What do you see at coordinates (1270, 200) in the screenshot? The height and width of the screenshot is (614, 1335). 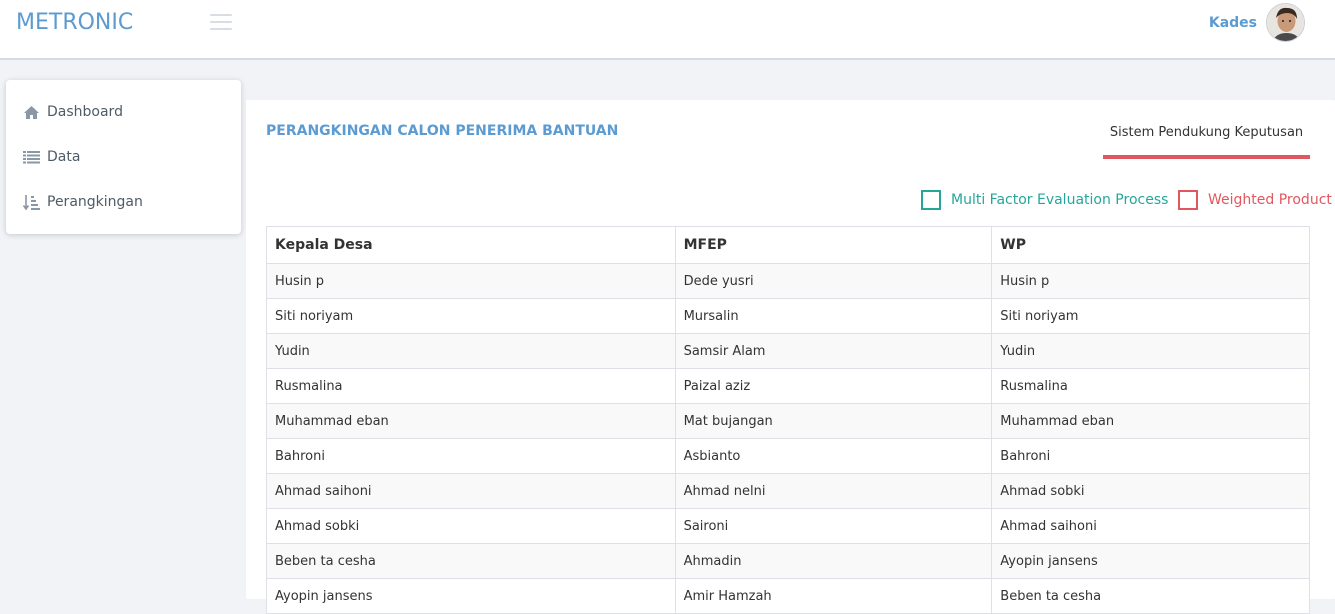 I see `legend-label: Weighted Product` at bounding box center [1270, 200].